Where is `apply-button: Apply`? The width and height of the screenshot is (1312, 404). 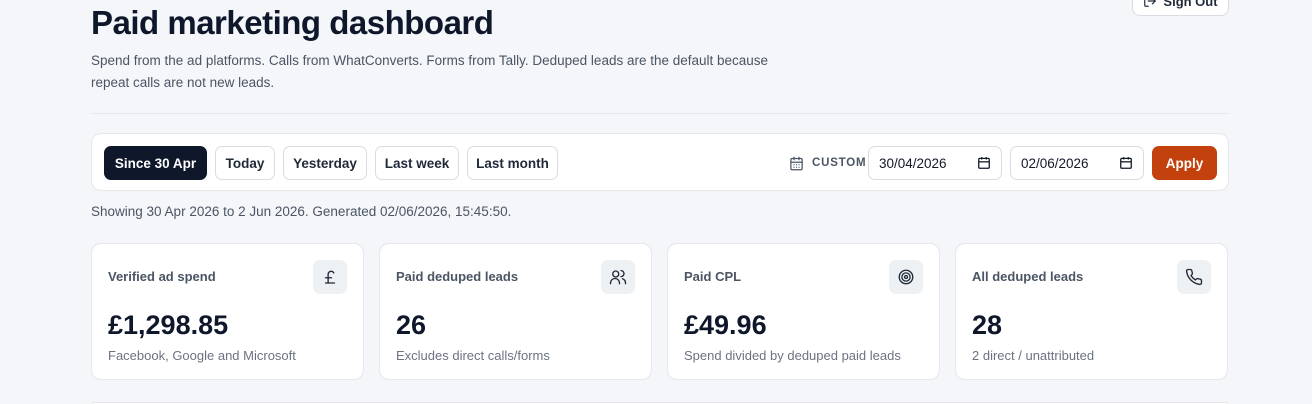 apply-button: Apply is located at coordinates (1184, 163).